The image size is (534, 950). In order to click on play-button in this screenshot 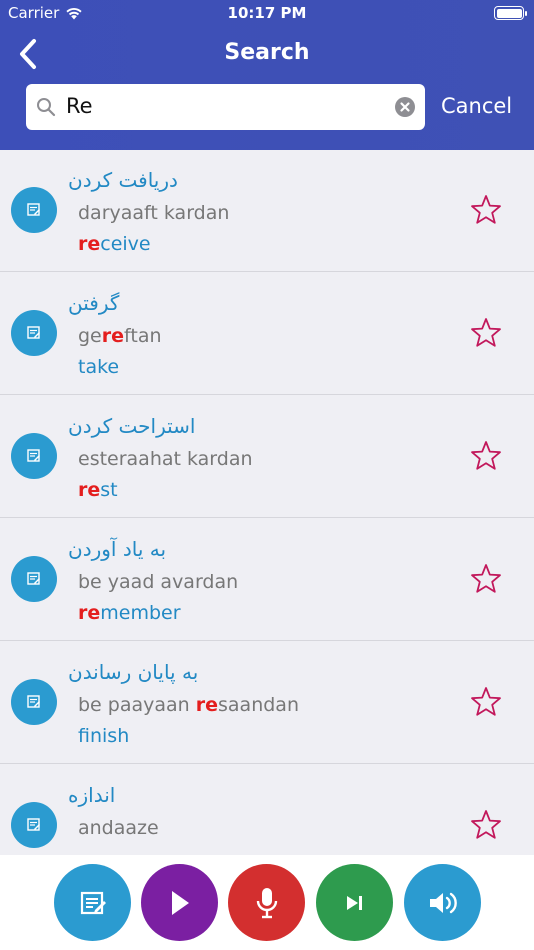, I will do `click(179, 902)`.